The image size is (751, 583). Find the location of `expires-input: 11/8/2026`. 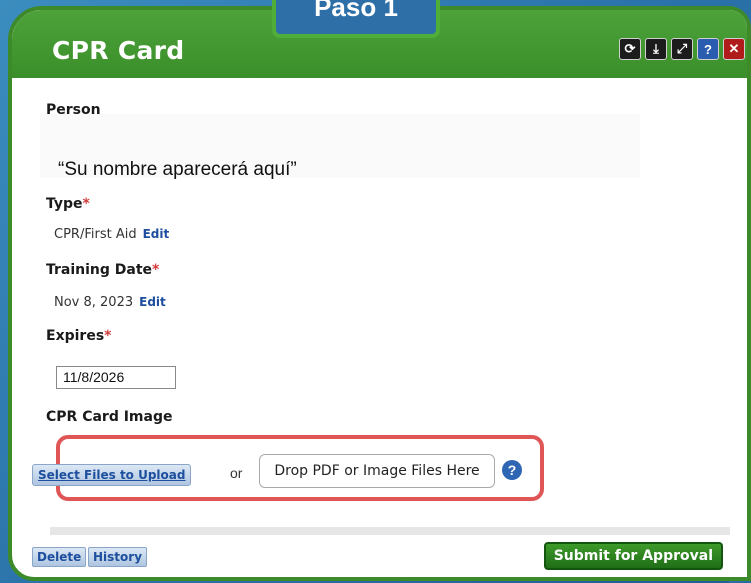

expires-input: 11/8/2026 is located at coordinates (116, 377).